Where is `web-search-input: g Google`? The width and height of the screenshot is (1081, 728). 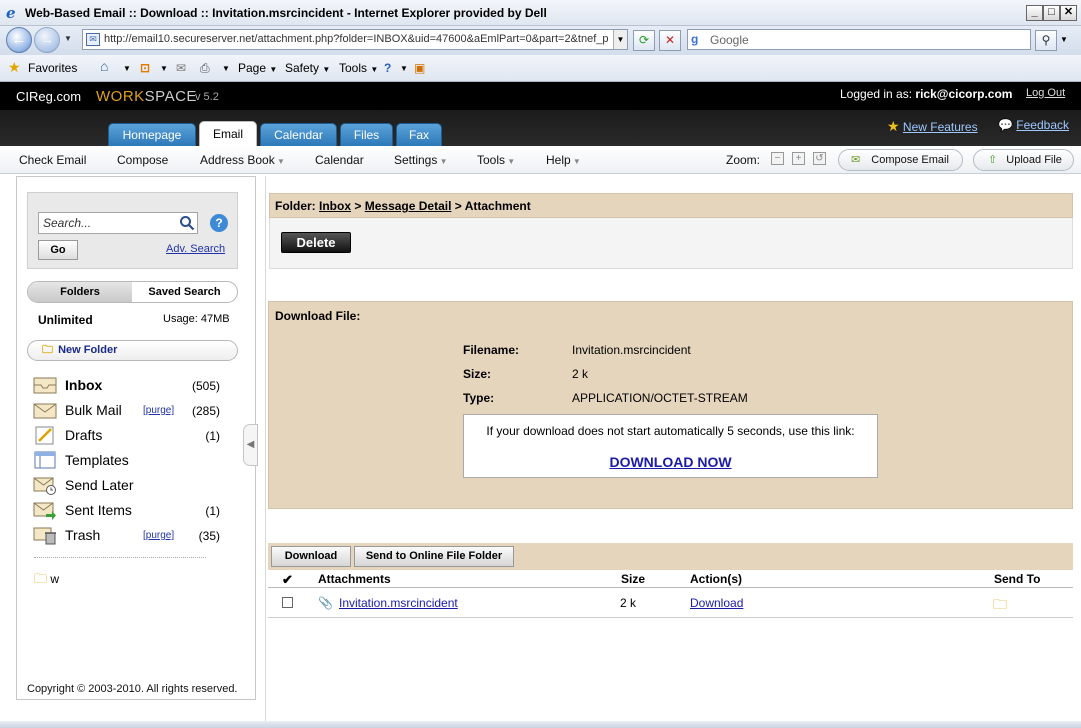
web-search-input: g Google is located at coordinates (859, 39).